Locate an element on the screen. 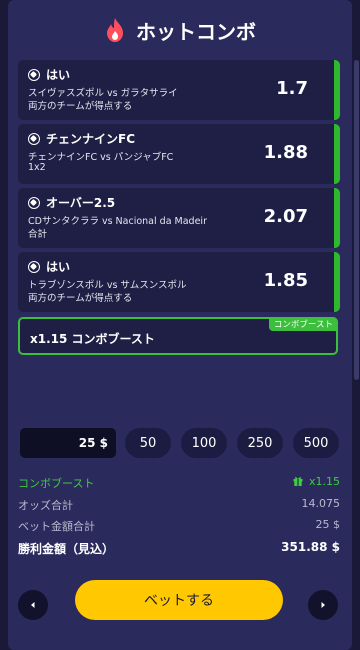 The image size is (360, 650). boost-label: x1.15 コンボブースト is located at coordinates (92, 339).